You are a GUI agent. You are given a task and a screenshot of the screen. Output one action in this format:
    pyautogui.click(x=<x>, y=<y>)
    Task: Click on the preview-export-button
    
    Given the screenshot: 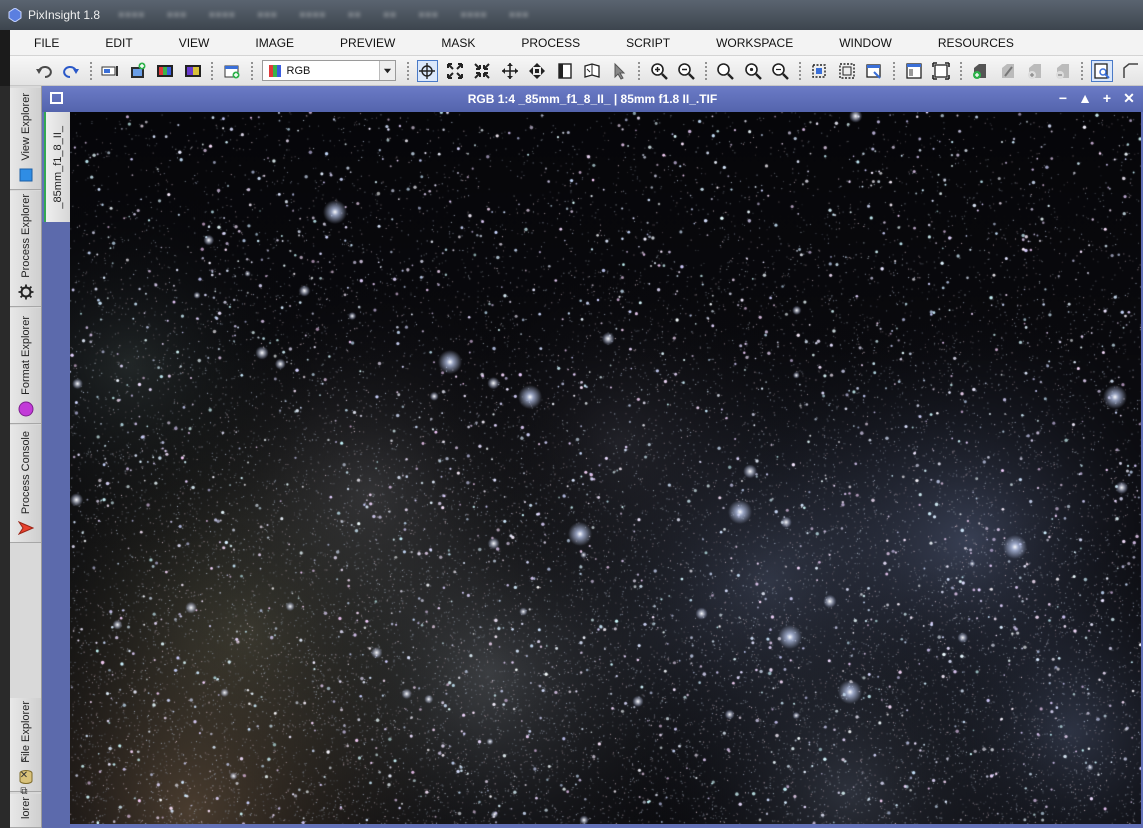 What is the action you would take?
    pyautogui.click(x=874, y=71)
    